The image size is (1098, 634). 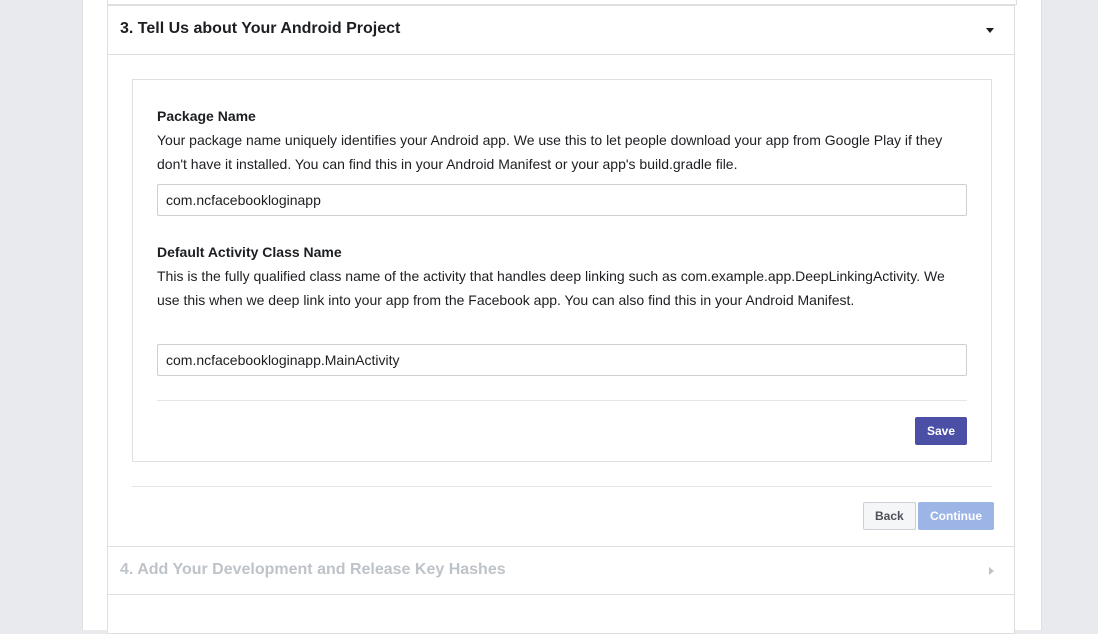 I want to click on section-header: 3. Tell Us about Your Android Project, so click(x=561, y=30).